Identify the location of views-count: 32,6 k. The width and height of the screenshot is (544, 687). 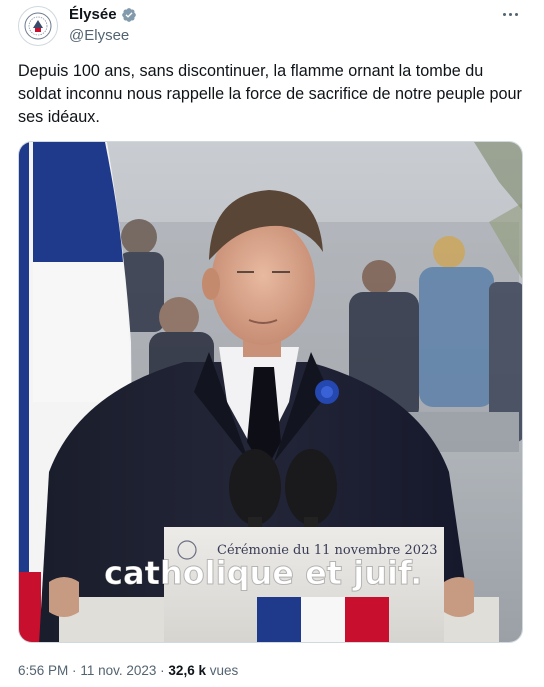
(187, 670).